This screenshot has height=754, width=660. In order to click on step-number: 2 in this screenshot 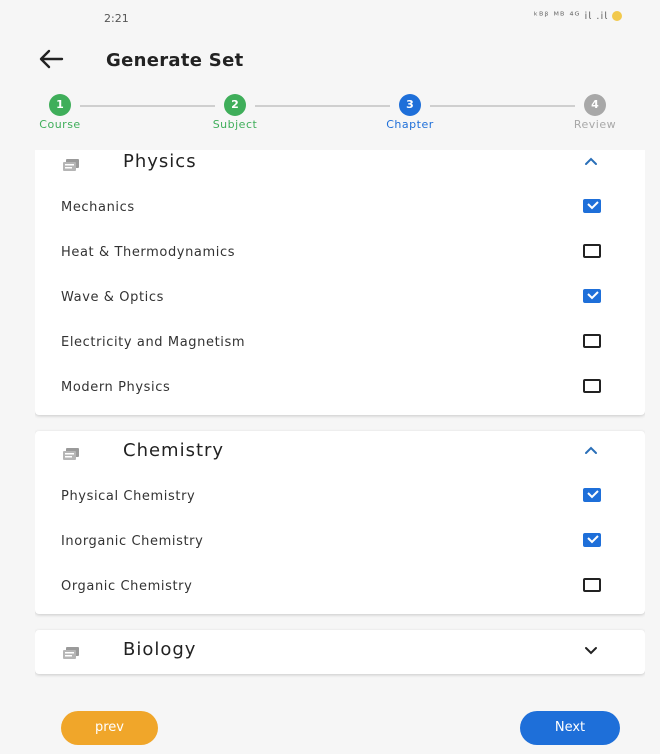, I will do `click(235, 105)`.